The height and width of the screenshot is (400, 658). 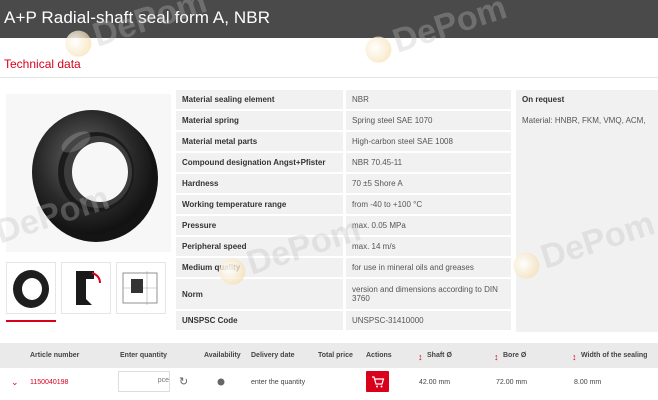 I want to click on section-divider, so click(x=329, y=77).